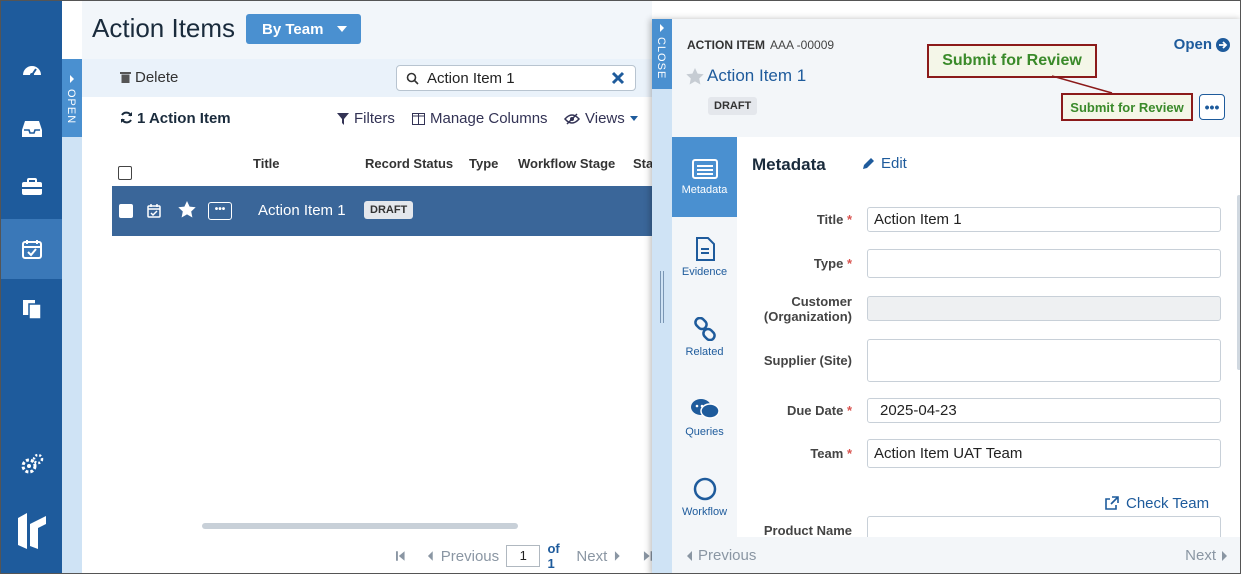 Image resolution: width=1241 pixels, height=574 pixels. Describe the element at coordinates (401, 556) in the screenshot. I see `first-page-icon` at that location.